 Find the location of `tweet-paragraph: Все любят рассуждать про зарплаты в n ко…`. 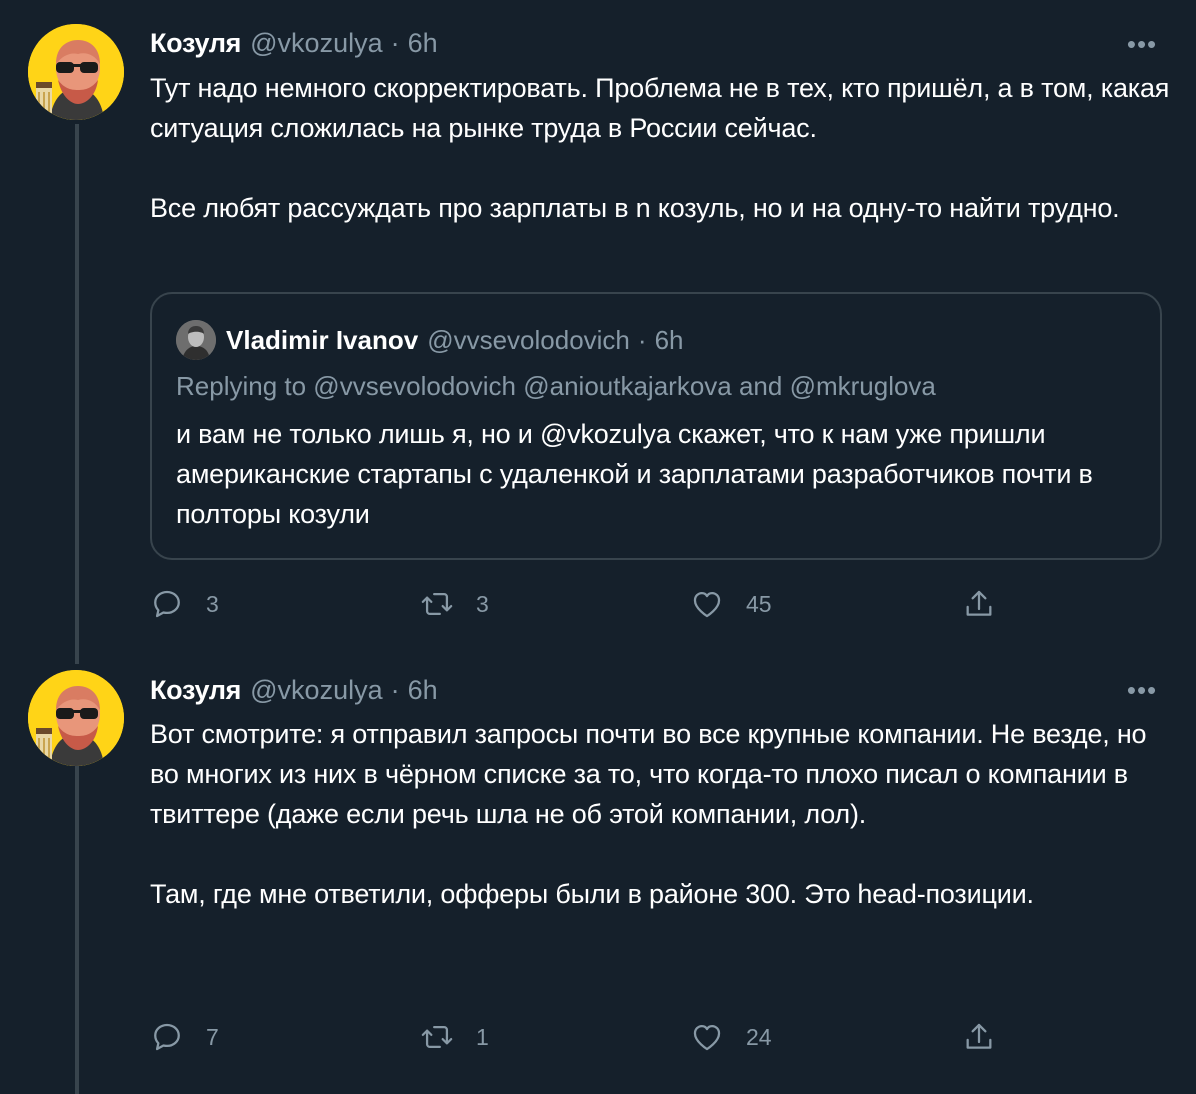

tweet-paragraph: Все любят рассуждать про зарплаты в n ко… is located at coordinates (635, 208).